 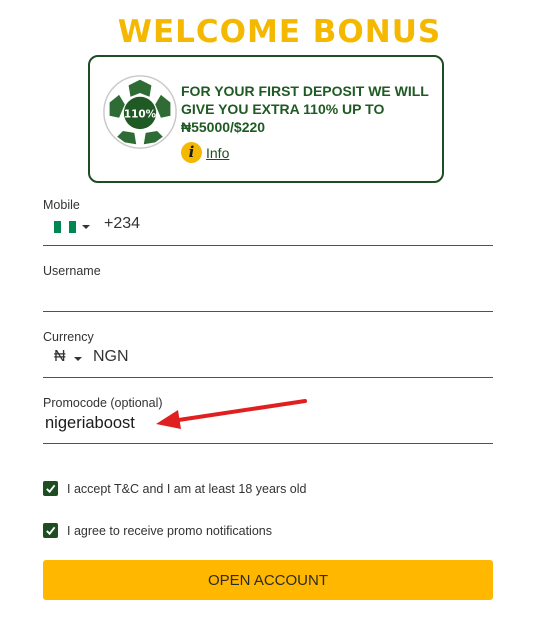 I want to click on username-field: Username, so click(x=268, y=288).